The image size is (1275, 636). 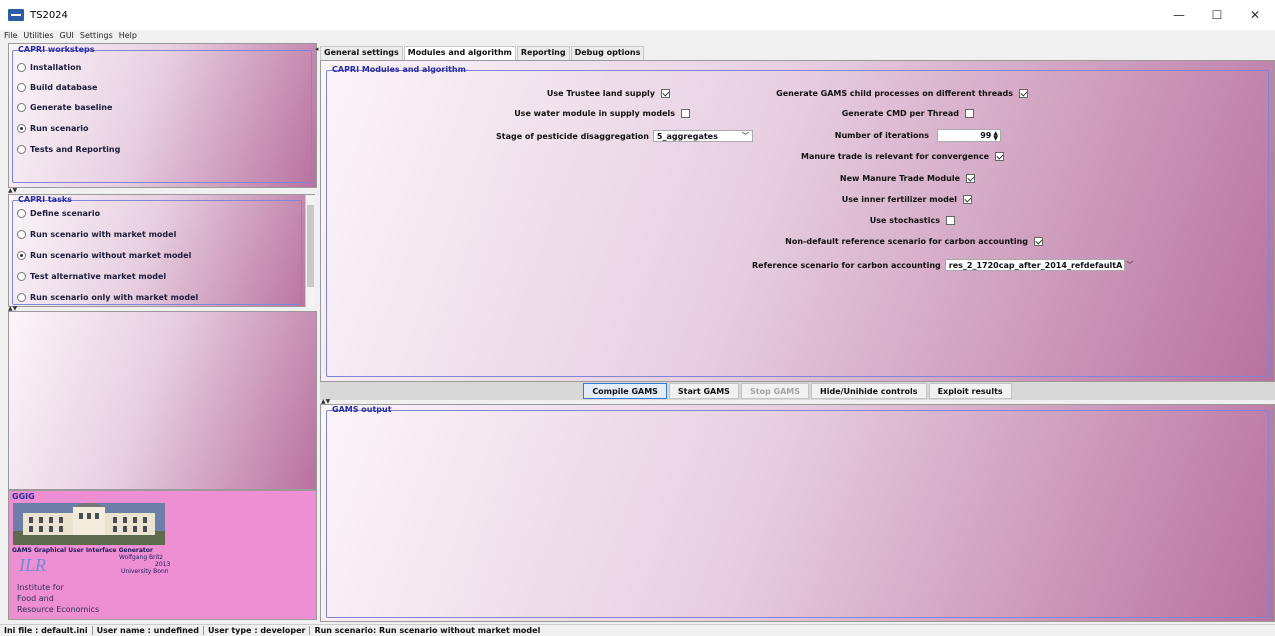 I want to click on workstep-tests-reporting: Tests and Reporting, so click(x=68, y=149).